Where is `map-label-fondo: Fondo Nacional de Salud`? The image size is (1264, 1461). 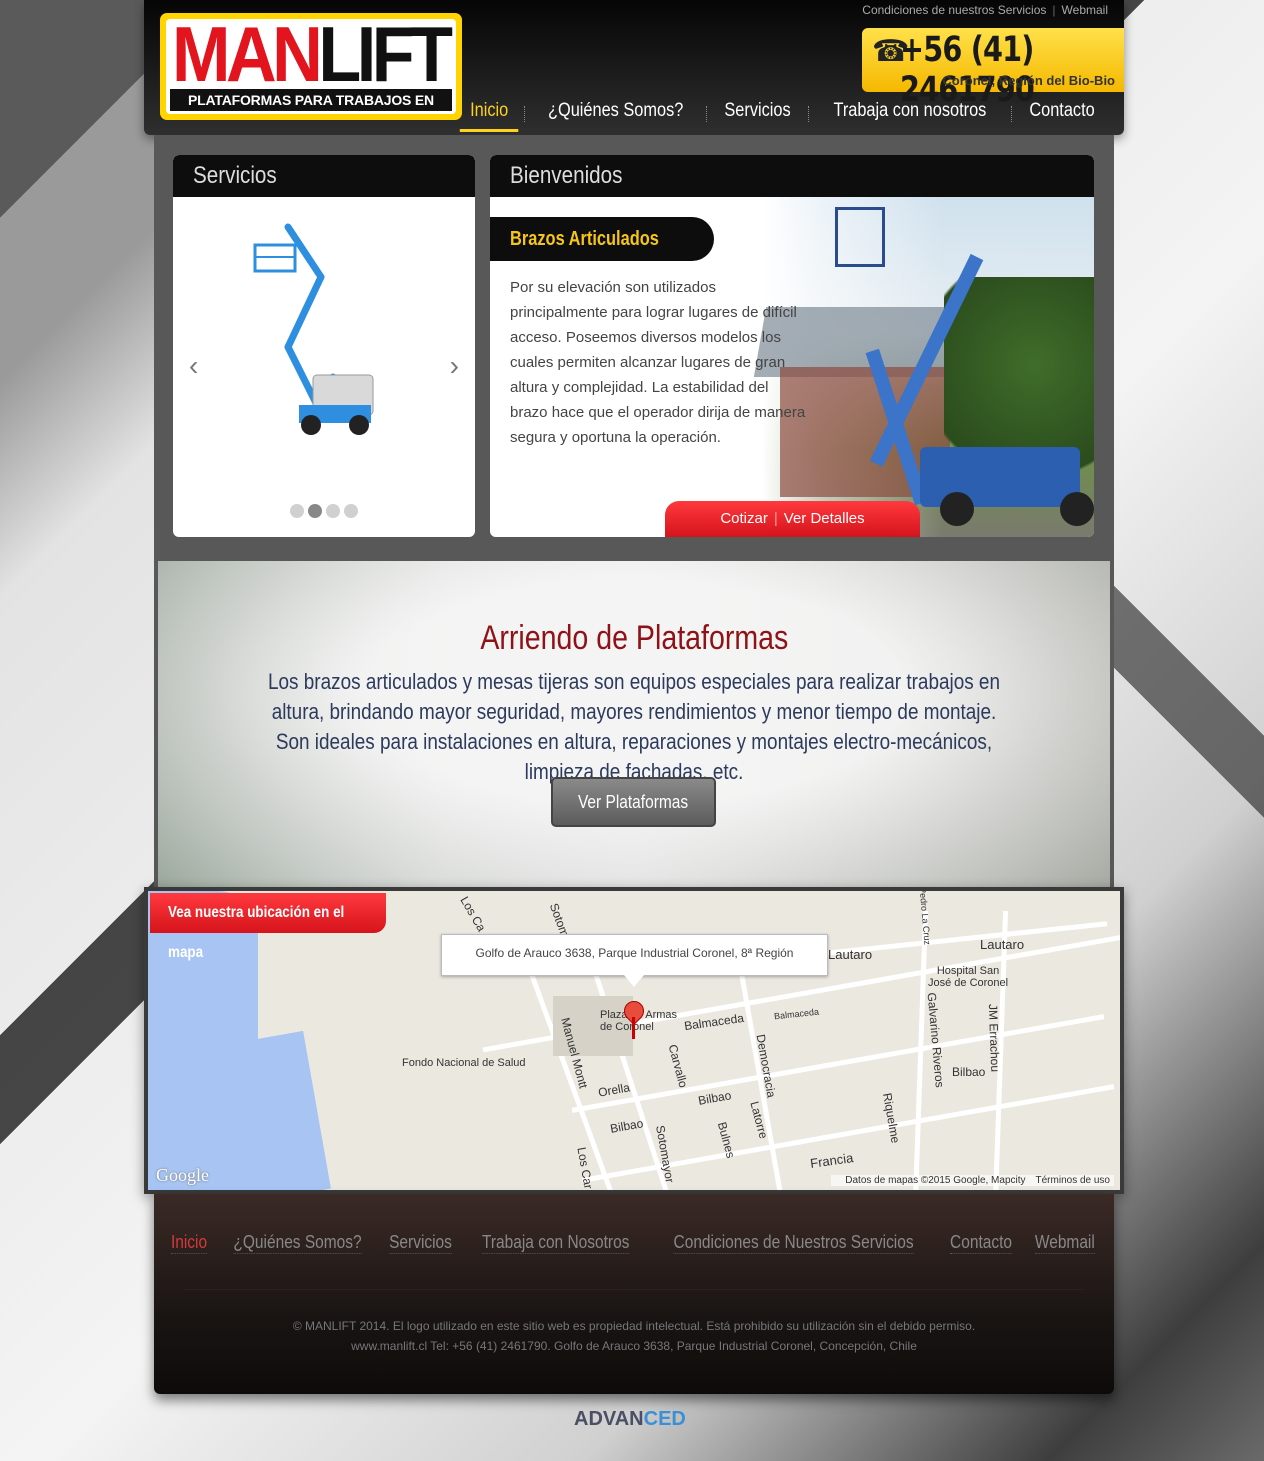
map-label-fondo: Fondo Nacional de Salud is located at coordinates (464, 1063).